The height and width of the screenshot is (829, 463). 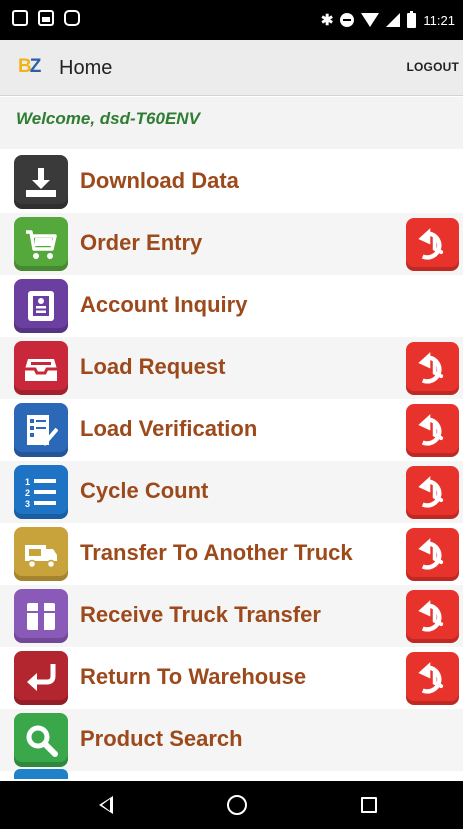 I want to click on signal-icon, so click(x=393, y=20).